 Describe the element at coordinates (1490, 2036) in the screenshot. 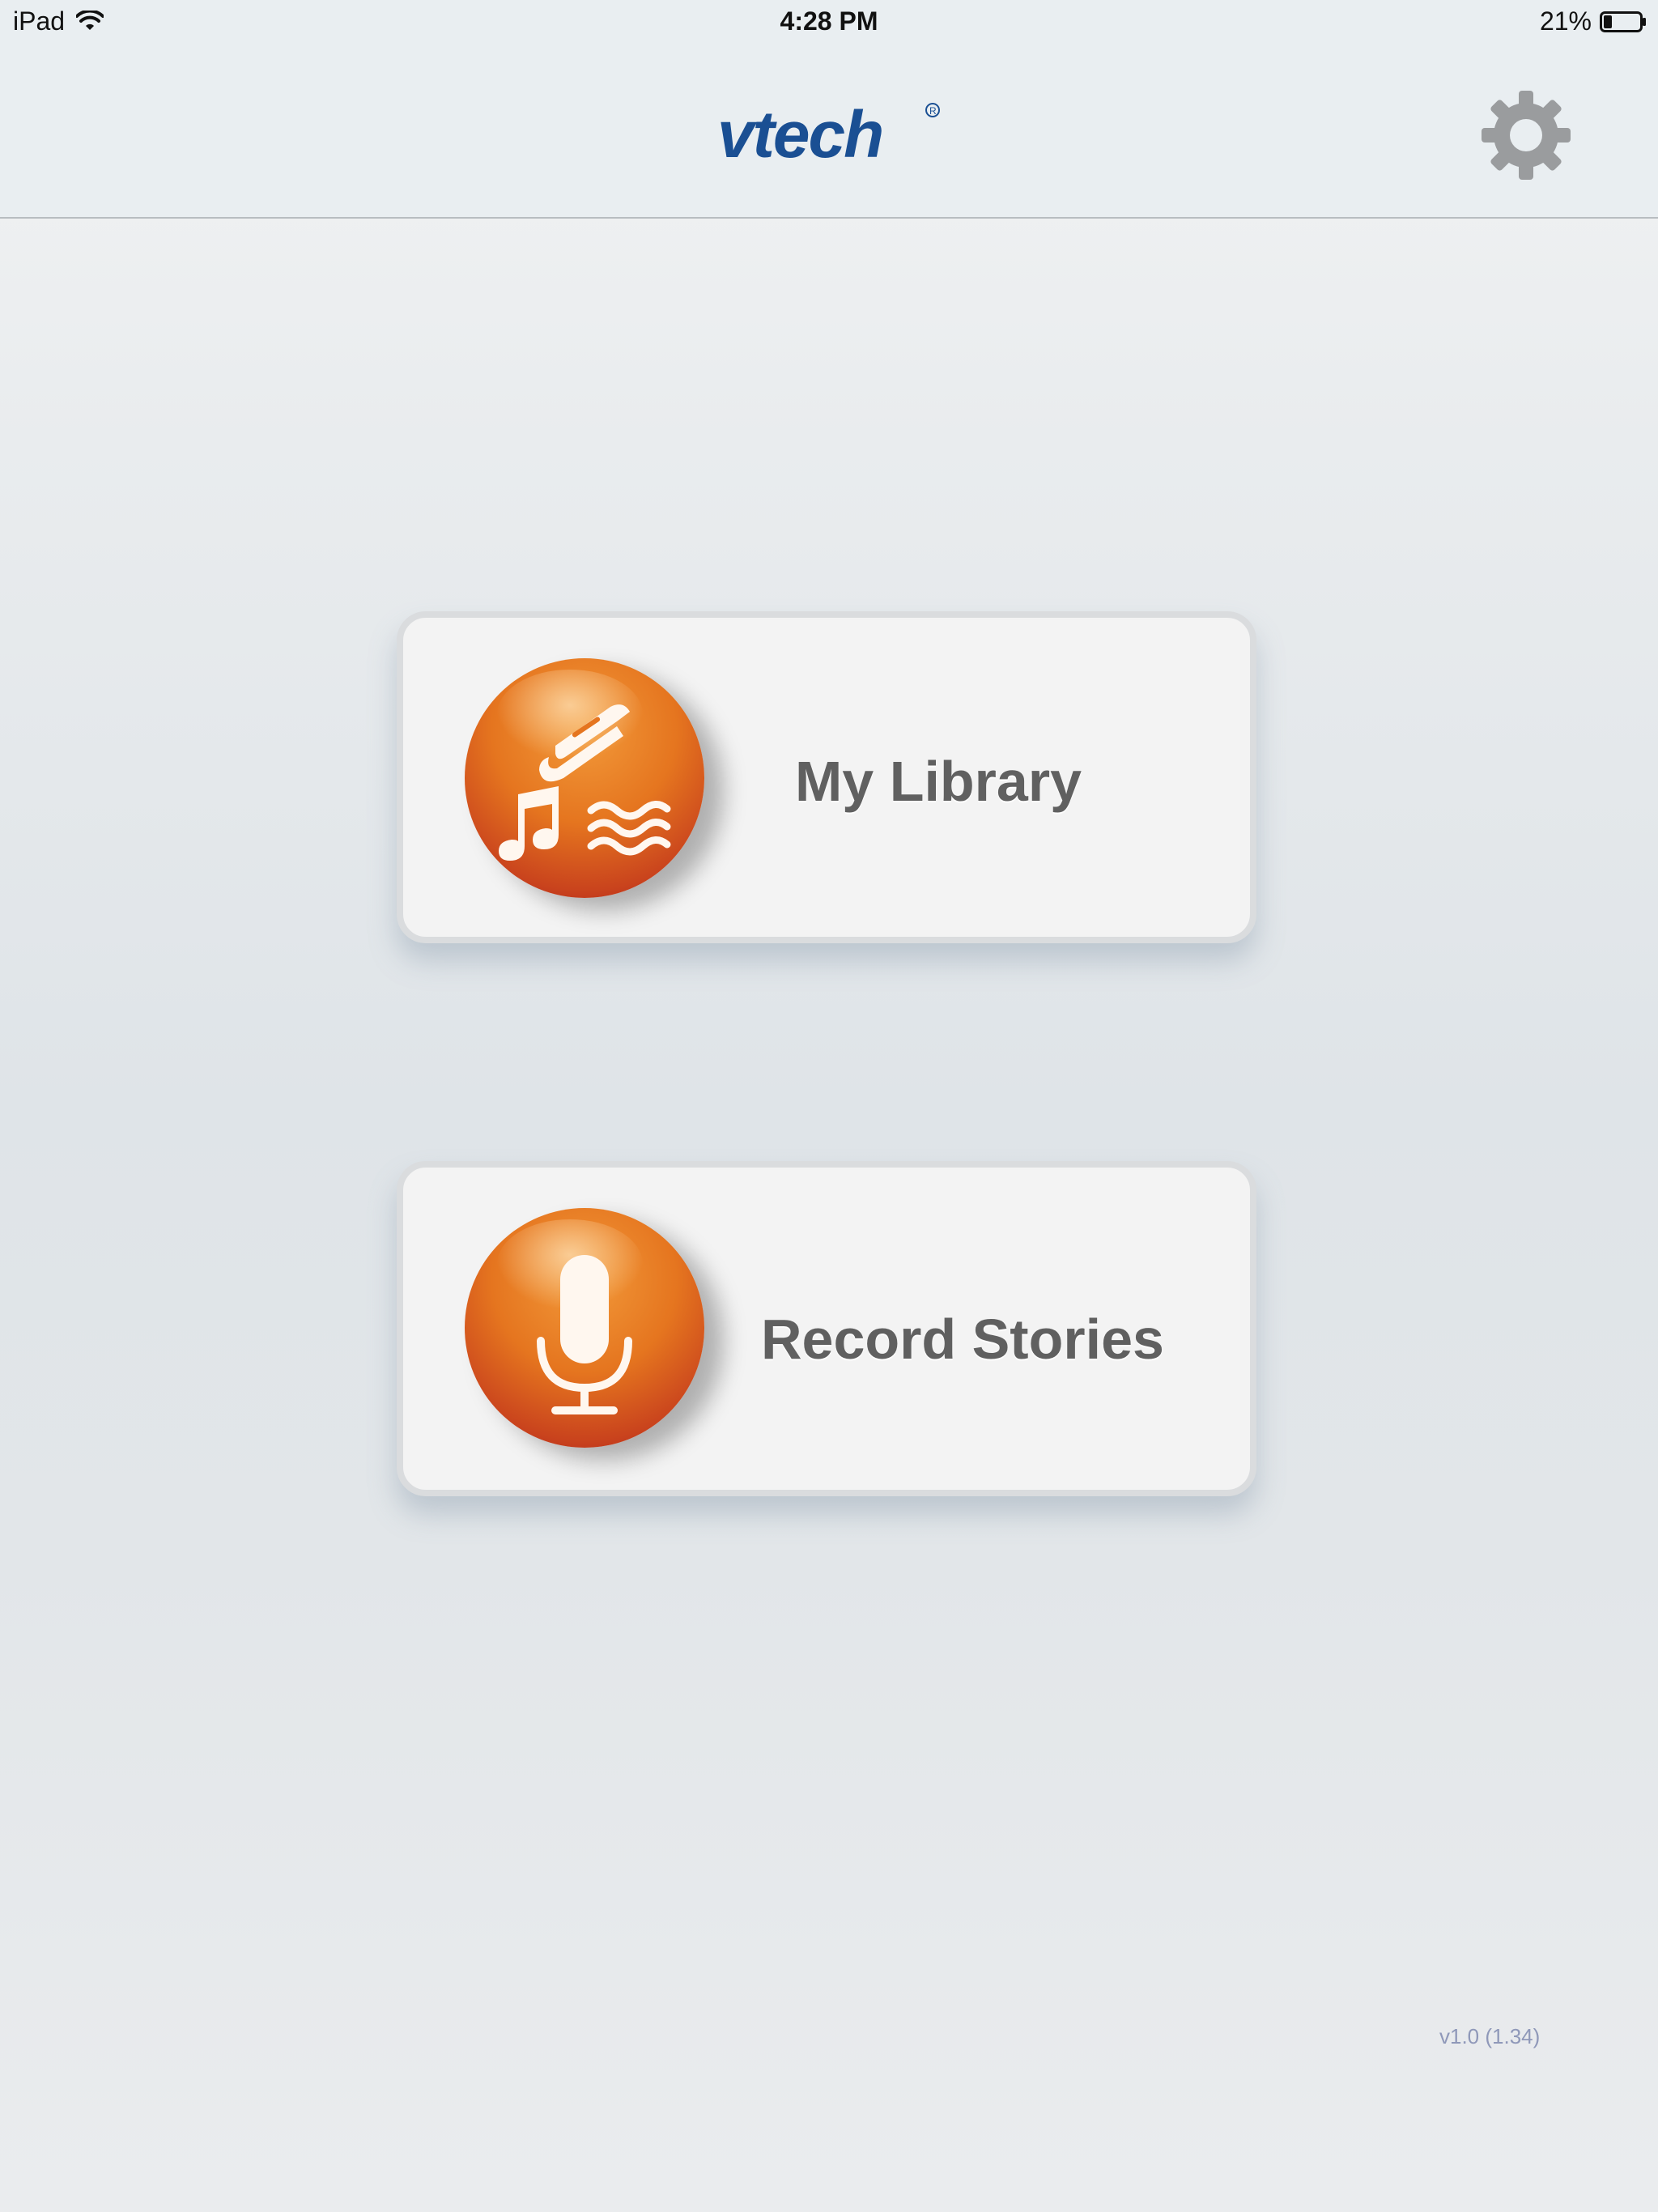

I see `version-label: v1.0 (1.34)` at that location.